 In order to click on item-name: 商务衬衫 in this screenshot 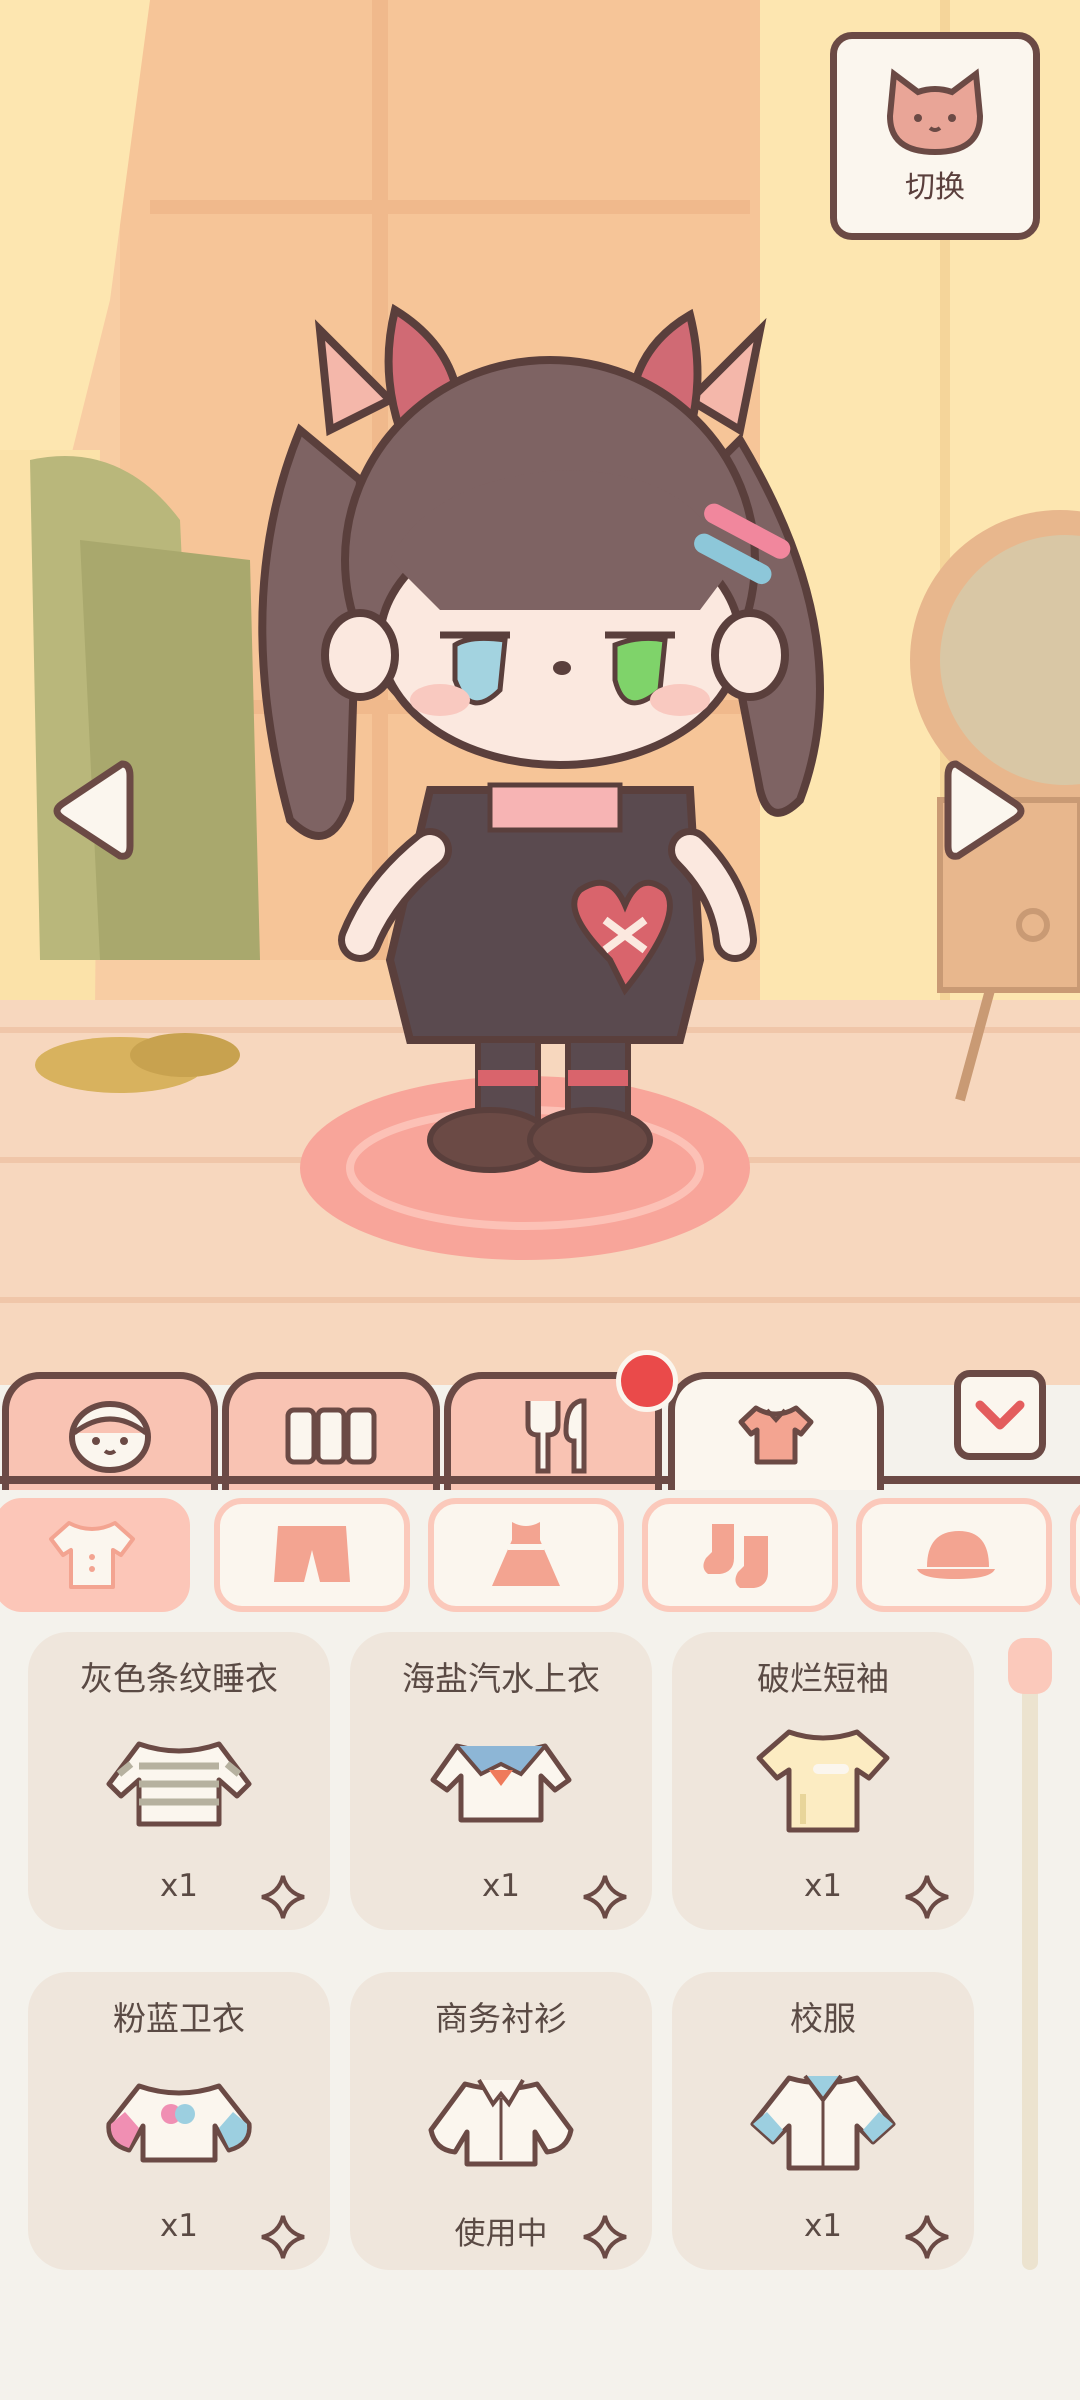, I will do `click(501, 2018)`.